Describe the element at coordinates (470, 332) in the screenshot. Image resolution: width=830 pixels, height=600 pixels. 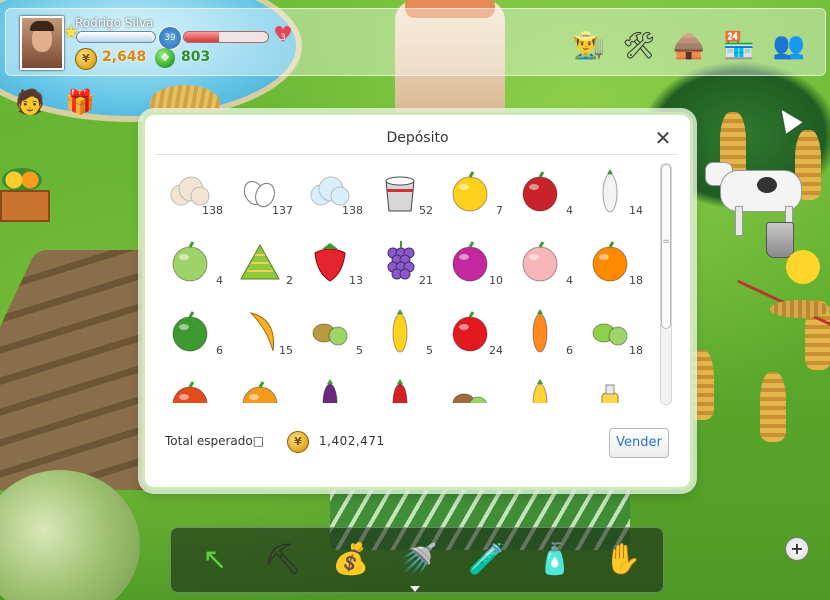
I see `apple-icon` at that location.